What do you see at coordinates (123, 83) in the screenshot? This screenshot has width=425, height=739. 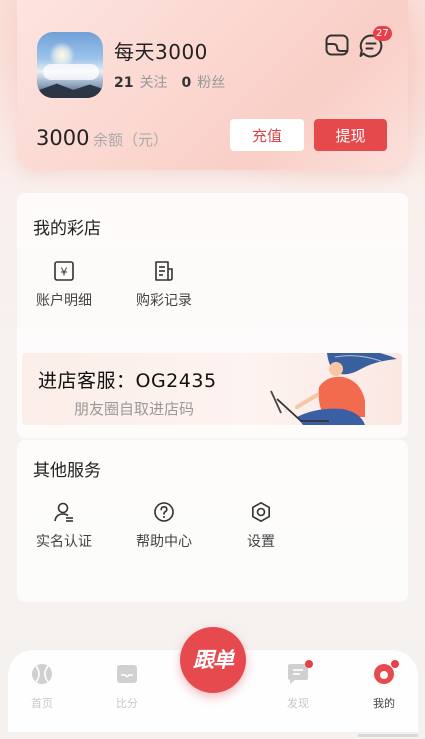 I see `following-count: 21` at bounding box center [123, 83].